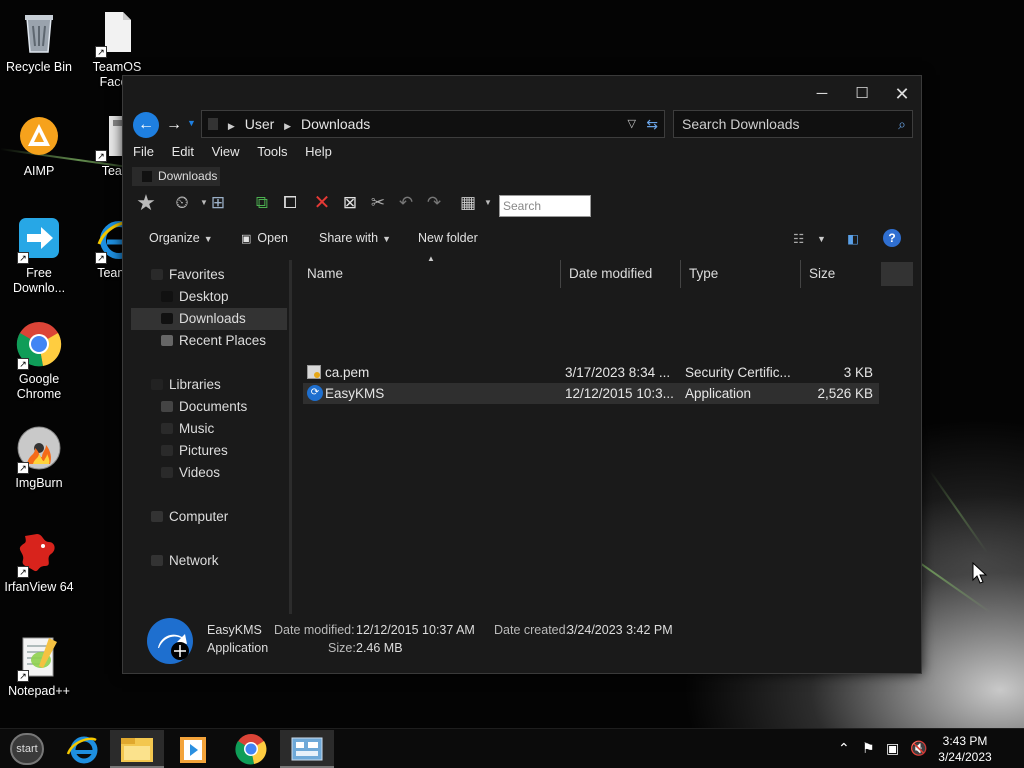  What do you see at coordinates (143, 151) in the screenshot?
I see `menu-file: File` at bounding box center [143, 151].